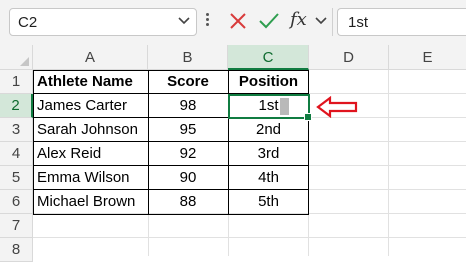 This screenshot has width=466, height=262. Describe the element at coordinates (90, 57) in the screenshot. I see `column-header-a: A` at that location.